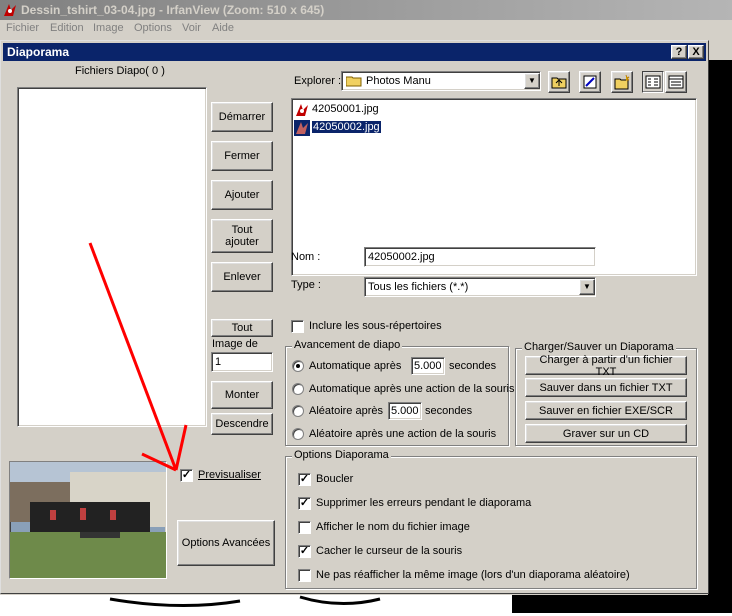 The image size is (732, 616). I want to click on red-arrow-annotation, so click(138, 357).